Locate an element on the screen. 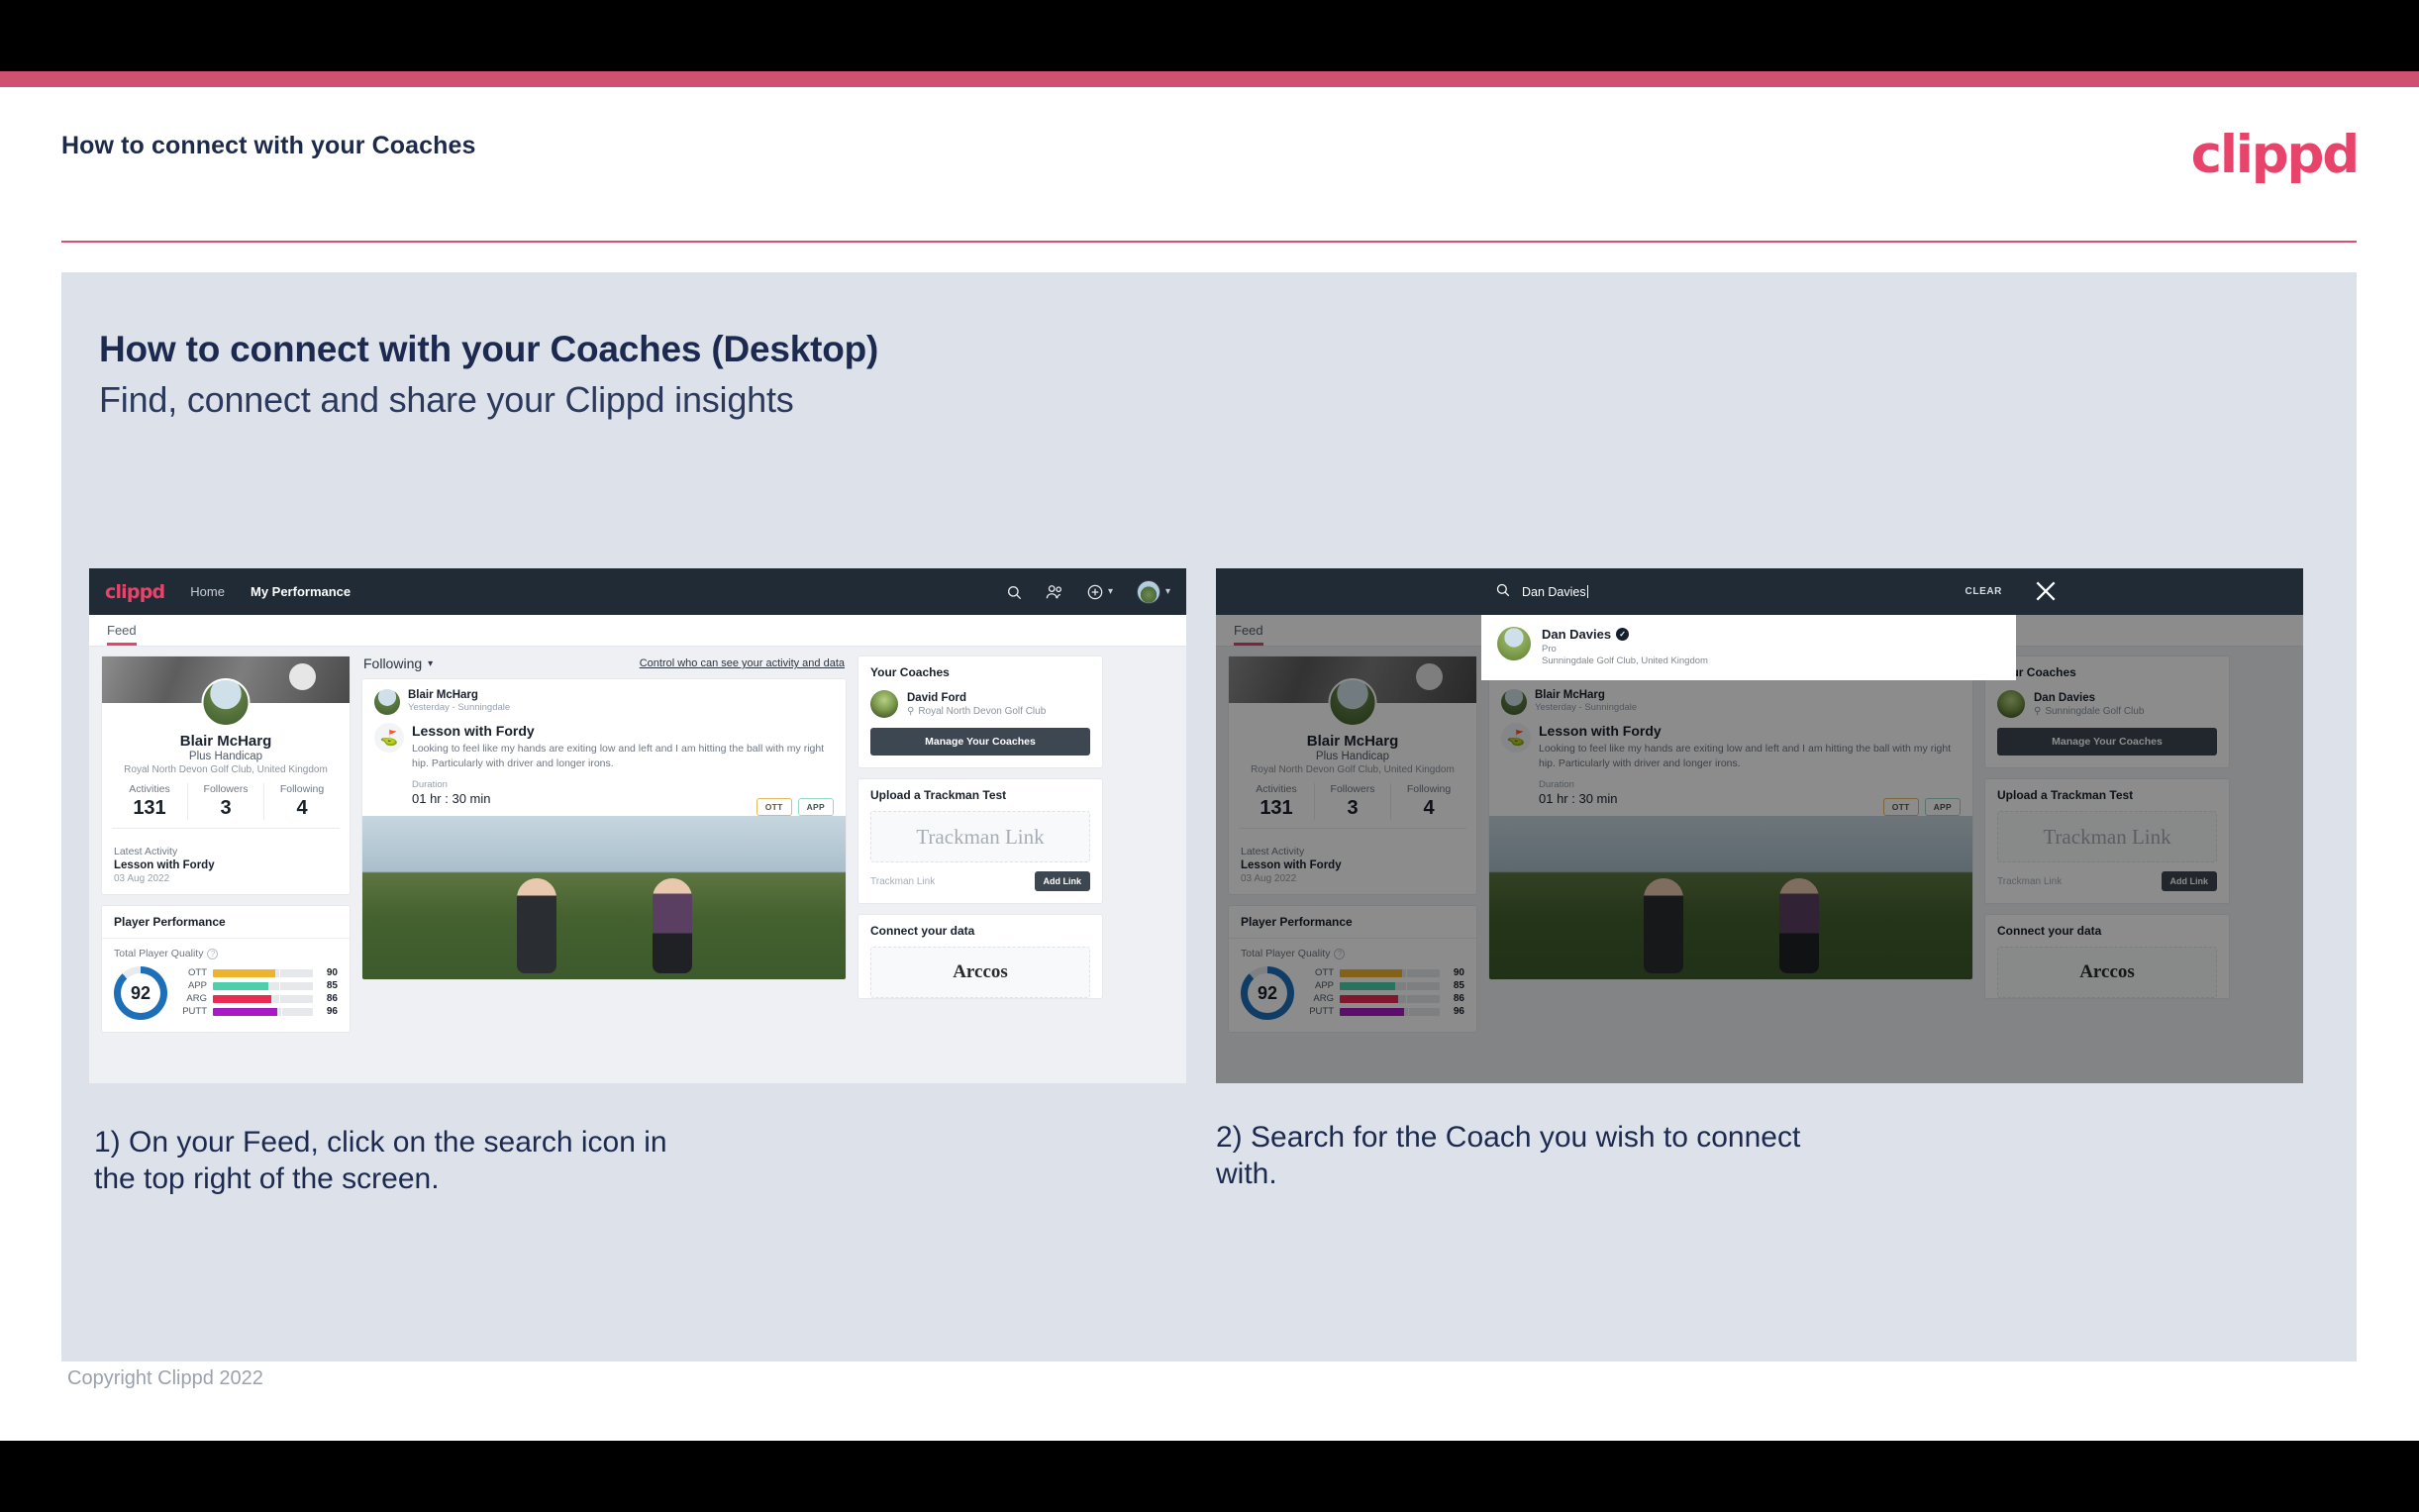  profile-avatar is located at coordinates (226, 702).